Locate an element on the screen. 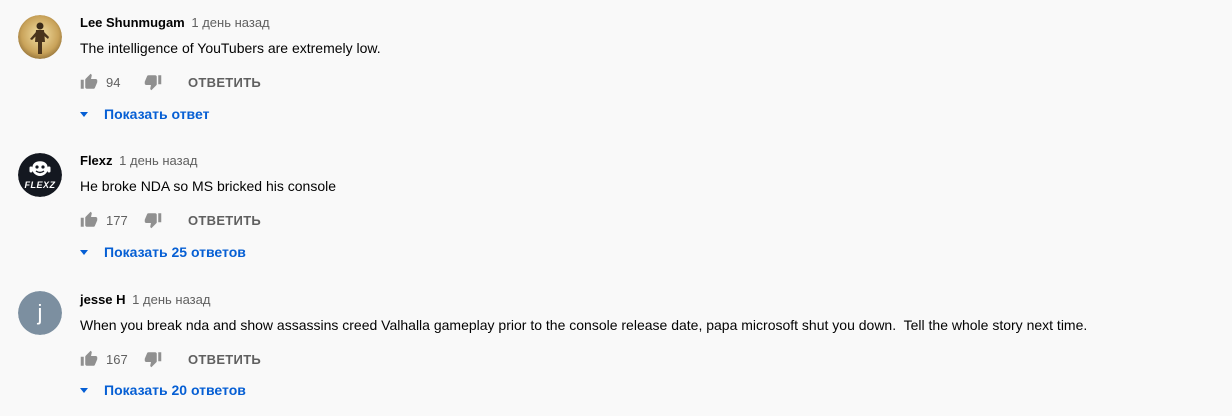  author-name: jesse H is located at coordinates (103, 299).